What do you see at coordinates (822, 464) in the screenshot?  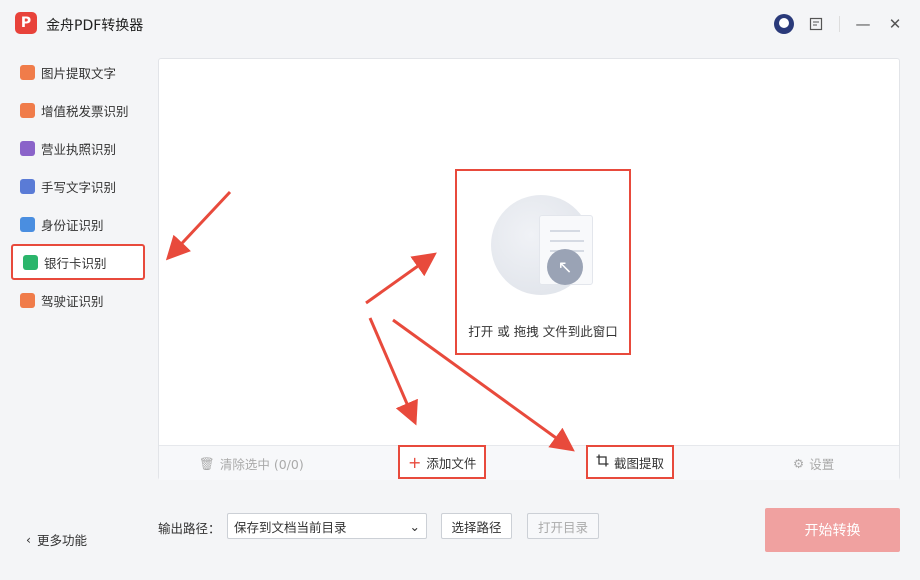 I see `settings-label: 设置` at bounding box center [822, 464].